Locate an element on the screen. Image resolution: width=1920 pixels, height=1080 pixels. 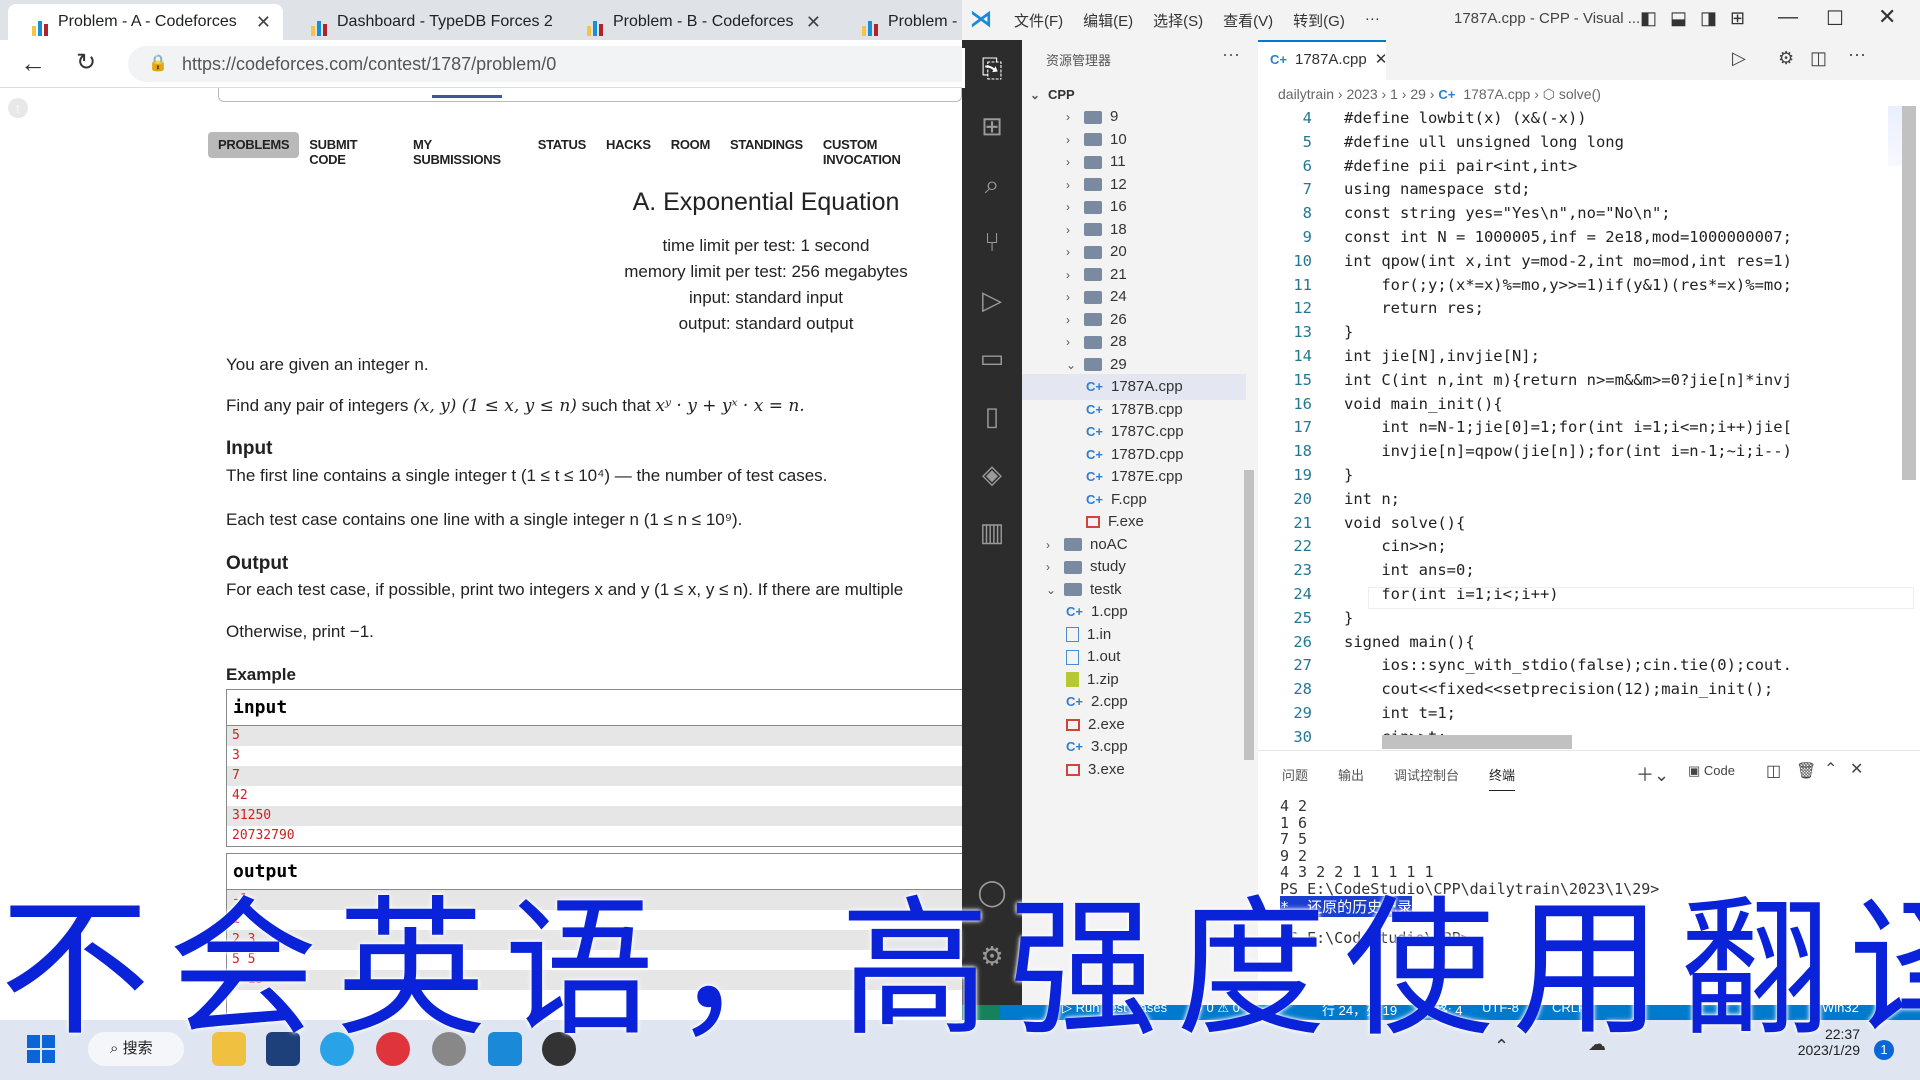
run-debug-icon: ▷ is located at coordinates (992, 300).